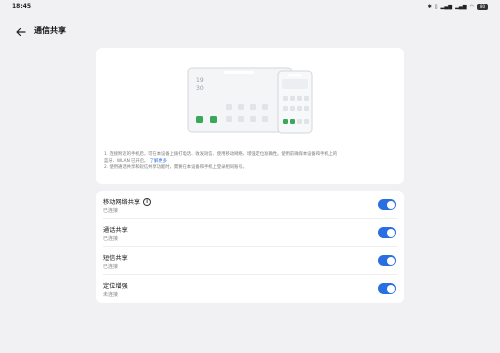  Describe the element at coordinates (250, 100) in the screenshot. I see `device-illustration: 19 30` at that location.